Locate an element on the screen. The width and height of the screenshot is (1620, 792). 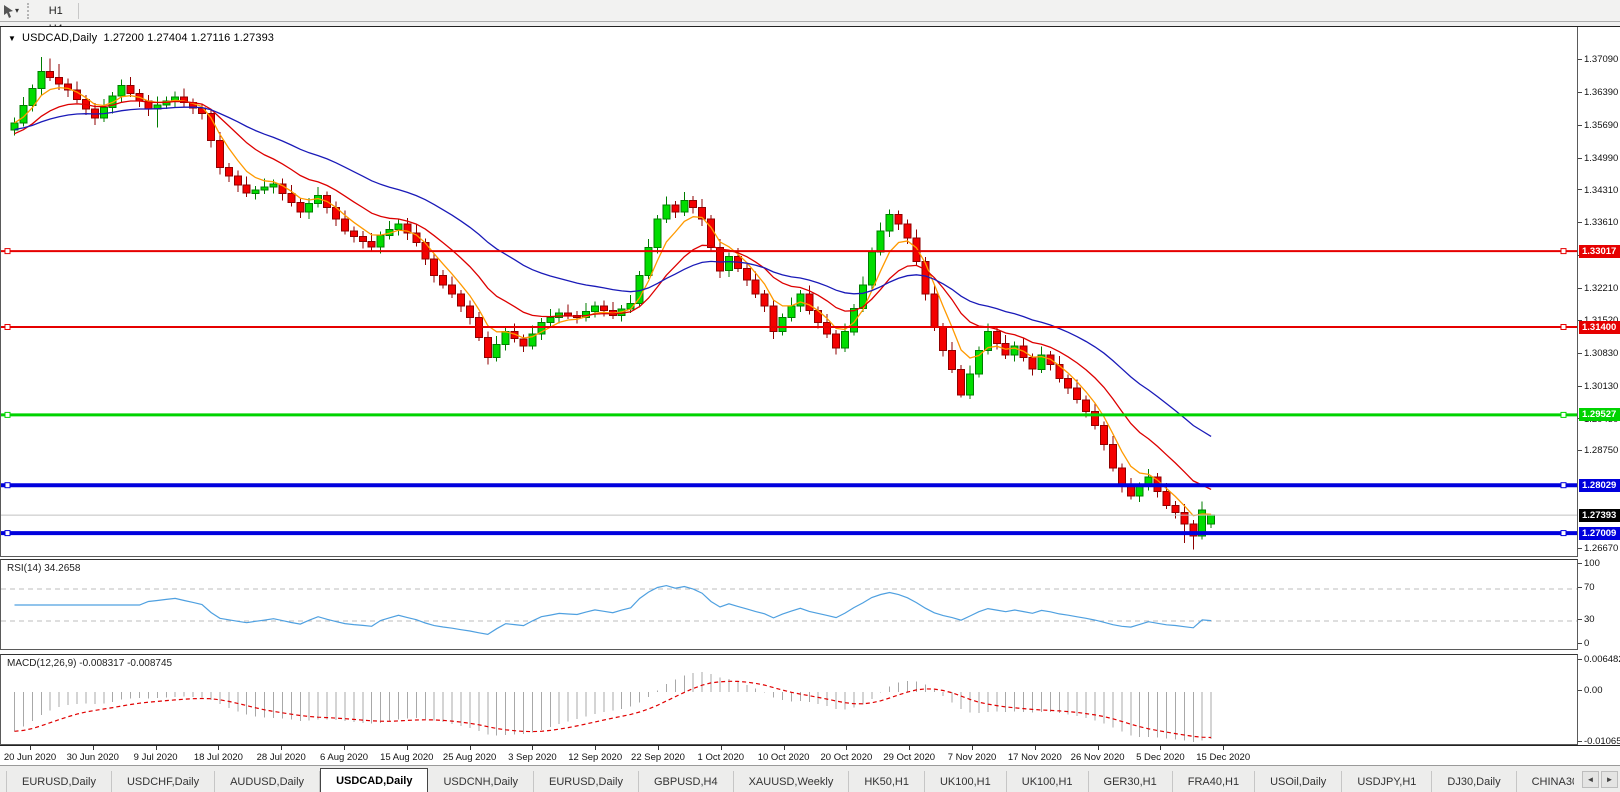
chart-tab-HK50-H1: HK50,H1 is located at coordinates (887, 781).